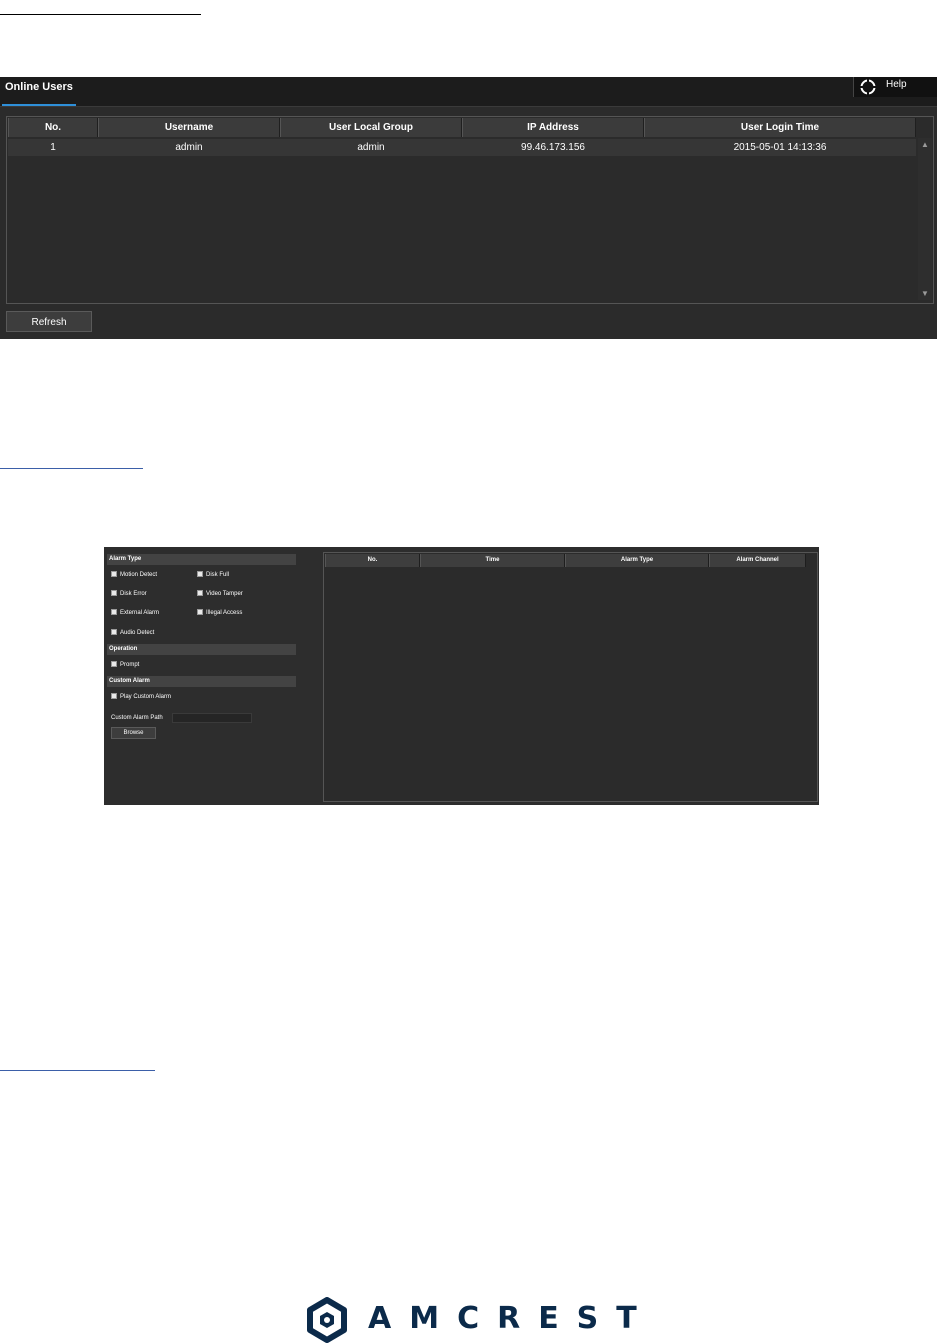 This screenshot has height=1343, width=937. I want to click on help-button: Help, so click(895, 87).